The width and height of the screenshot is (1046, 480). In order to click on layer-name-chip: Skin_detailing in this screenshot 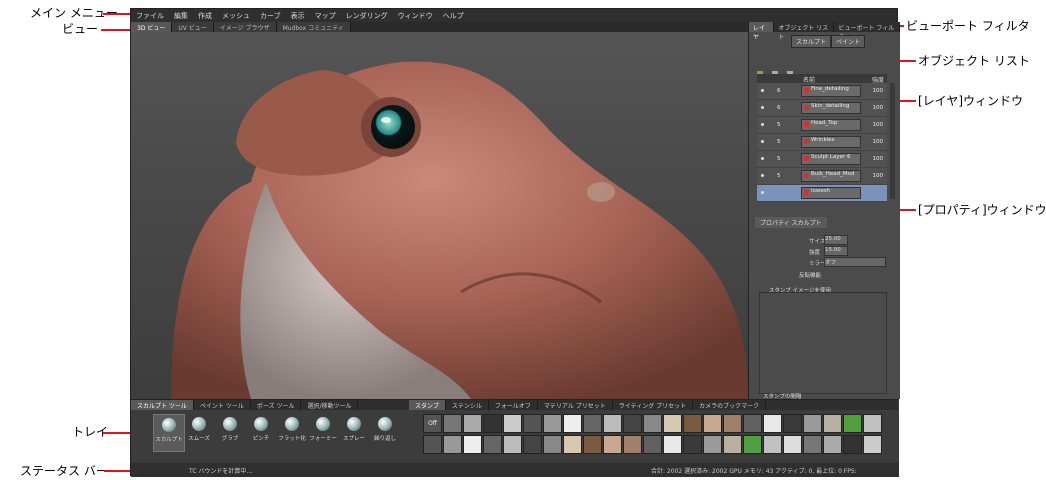, I will do `click(831, 108)`.